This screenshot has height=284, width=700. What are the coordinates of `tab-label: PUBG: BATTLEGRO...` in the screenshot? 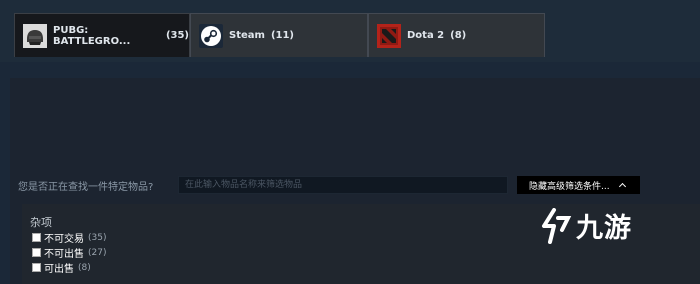 It's located at (92, 35).